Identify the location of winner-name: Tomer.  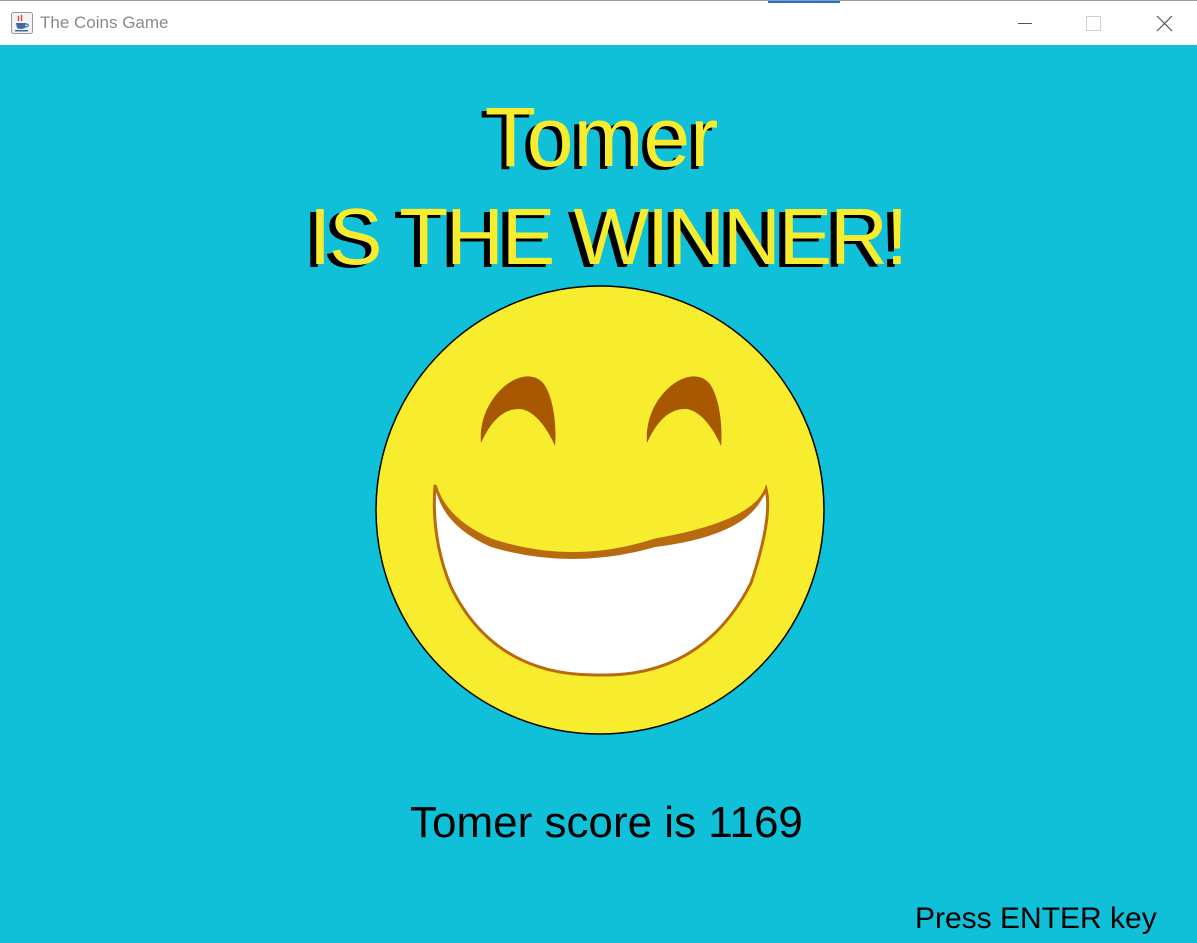
(601, 137).